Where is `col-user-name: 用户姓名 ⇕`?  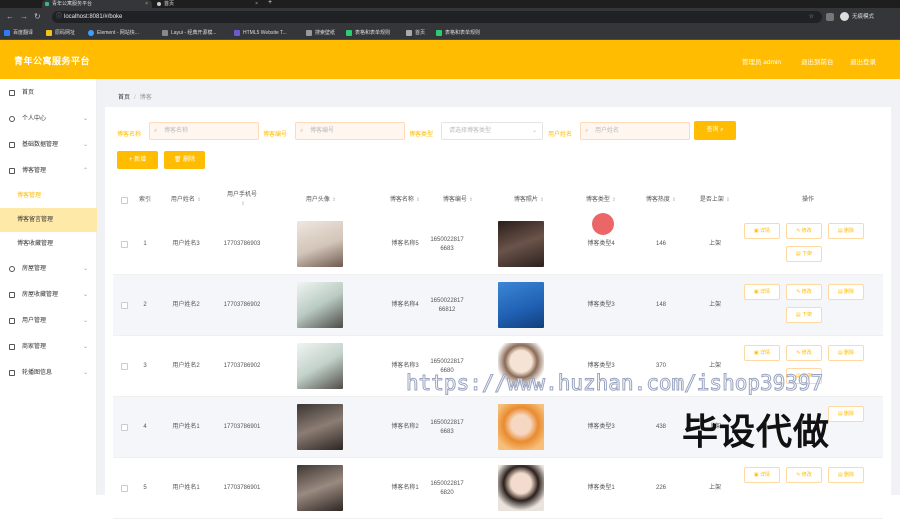 col-user-name: 用户姓名 ⇕ is located at coordinates (186, 200).